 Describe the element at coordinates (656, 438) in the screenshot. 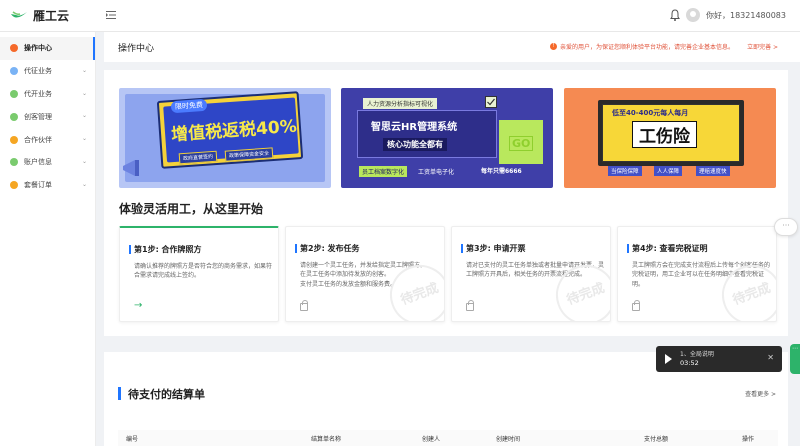

I see `column-header: 支付总额` at that location.